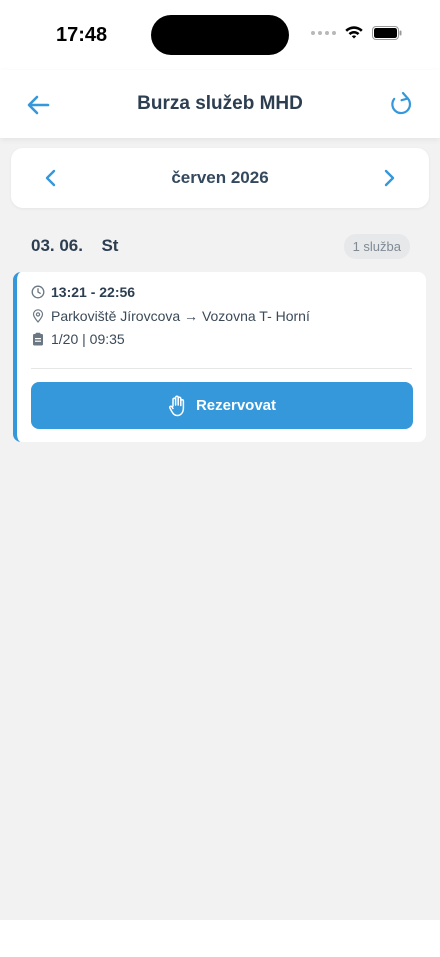 The height and width of the screenshot is (957, 440). Describe the element at coordinates (387, 32) in the screenshot. I see `battery-icon` at that location.